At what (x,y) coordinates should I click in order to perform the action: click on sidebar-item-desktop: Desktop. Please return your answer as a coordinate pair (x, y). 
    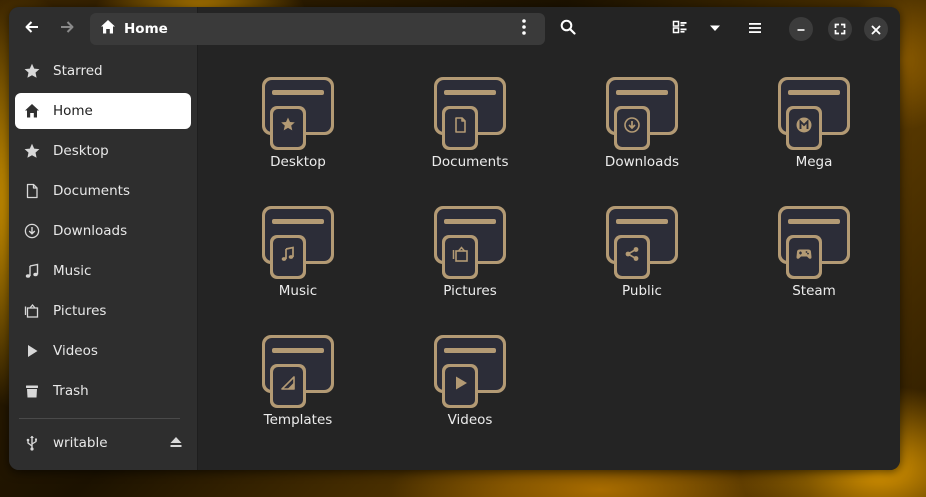
    Looking at the image, I should click on (103, 151).